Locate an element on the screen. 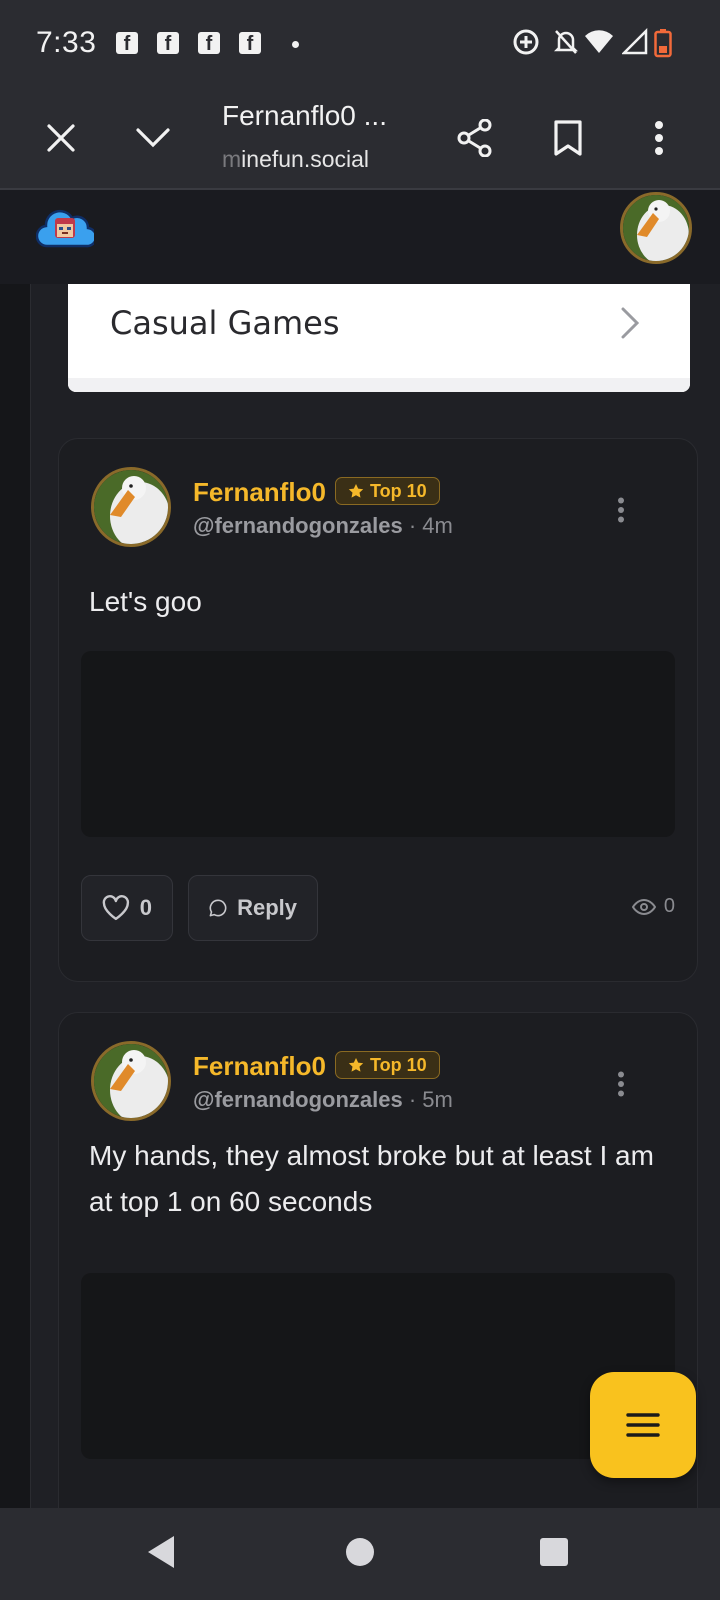 The height and width of the screenshot is (1600, 720). minimize-tab-button is located at coordinates (153, 138).